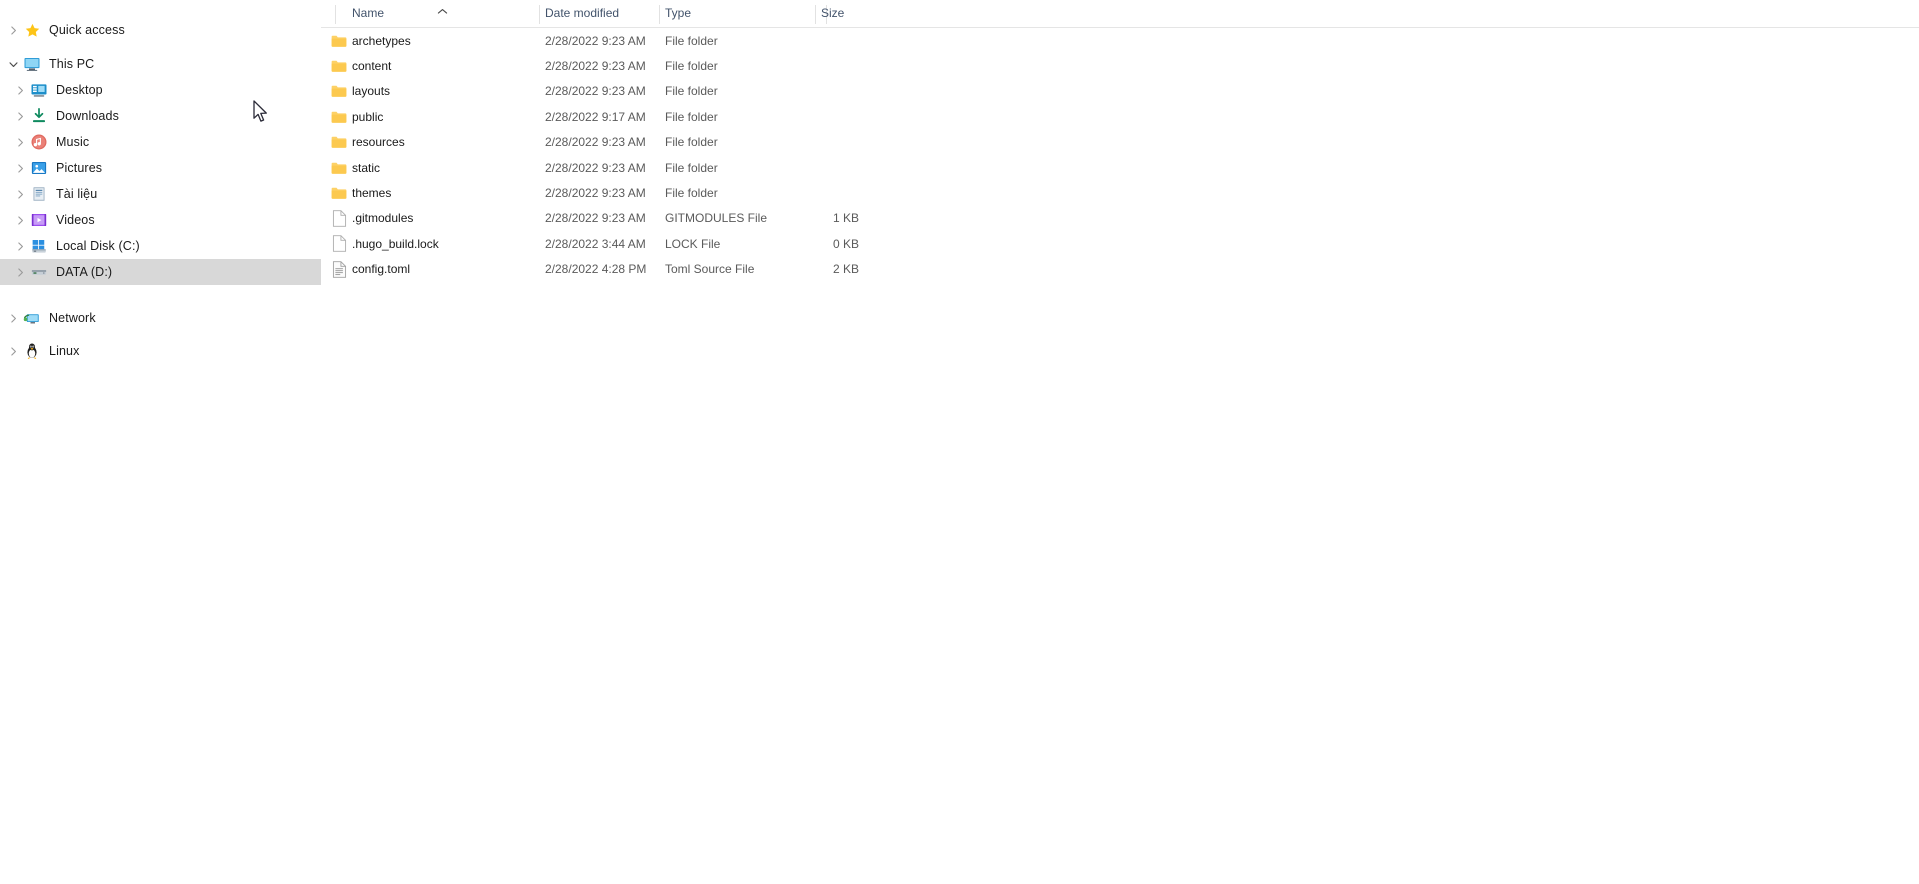 Image resolution: width=1919 pixels, height=884 pixels. What do you see at coordinates (1120, 142) in the screenshot?
I see `file-list-row: resources 2/28/2022 9:23 AM File folder` at bounding box center [1120, 142].